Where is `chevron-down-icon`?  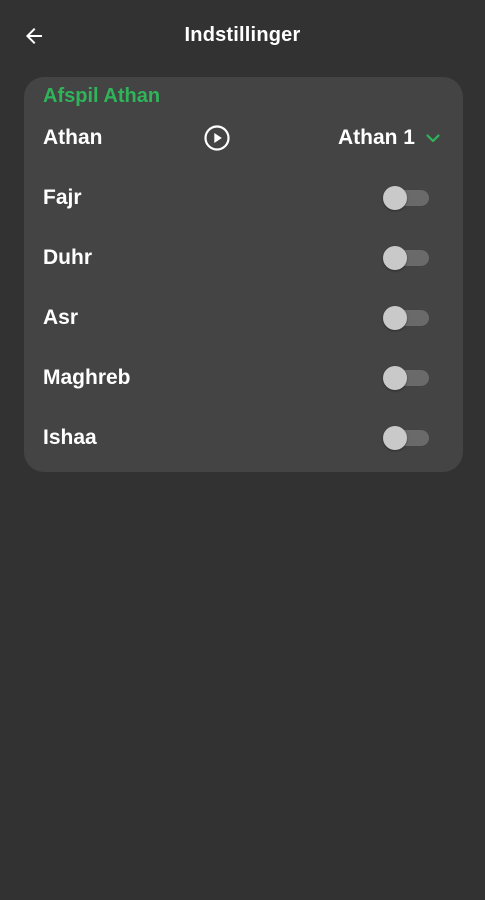 chevron-down-icon is located at coordinates (433, 138).